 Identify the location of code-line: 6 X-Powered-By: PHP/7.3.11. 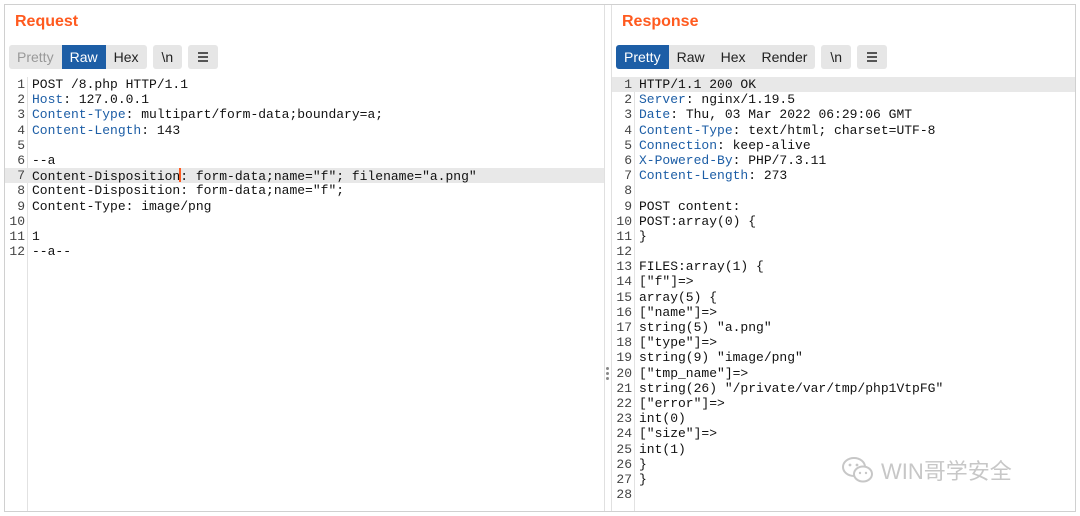
(843, 160).